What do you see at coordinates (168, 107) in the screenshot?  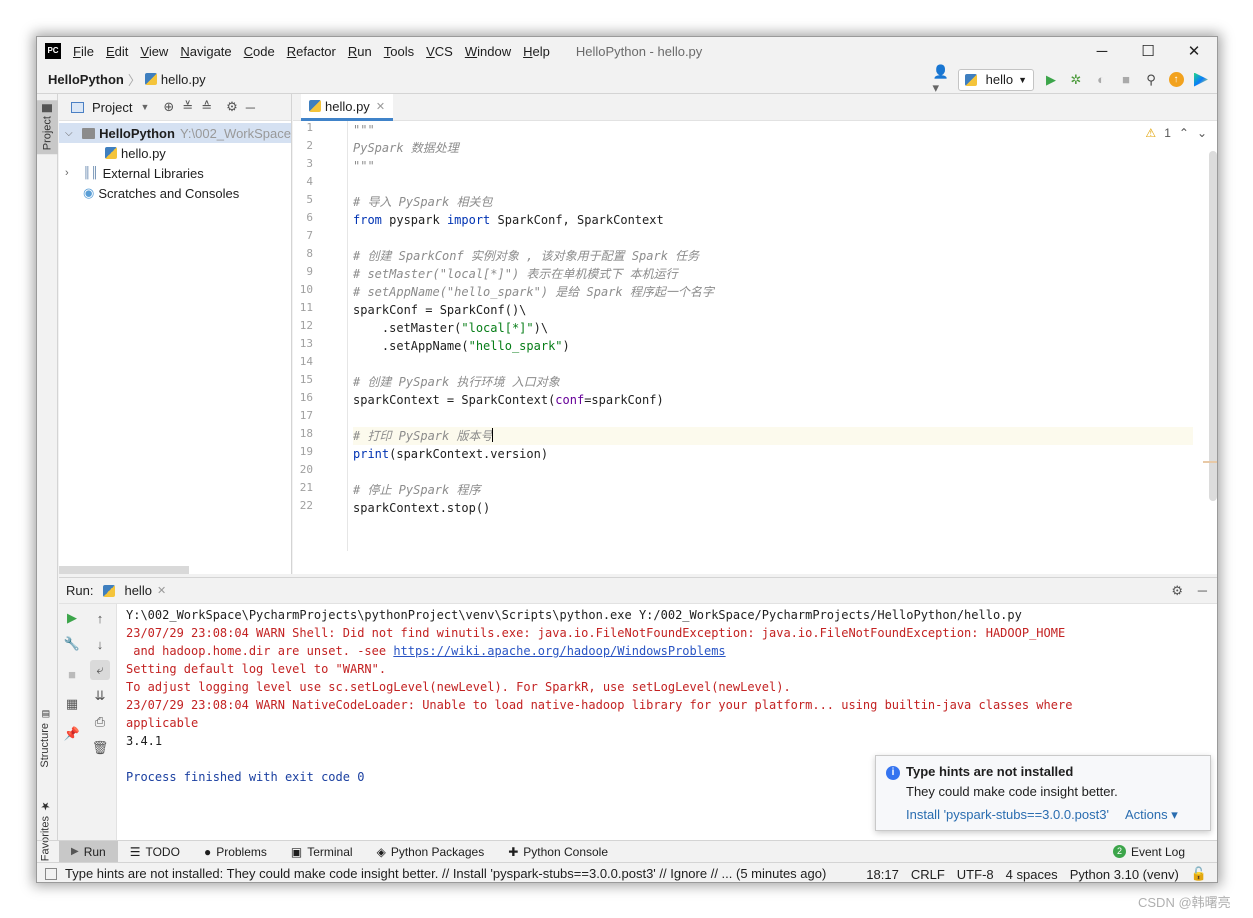 I see `locate-icon: ⊕` at bounding box center [168, 107].